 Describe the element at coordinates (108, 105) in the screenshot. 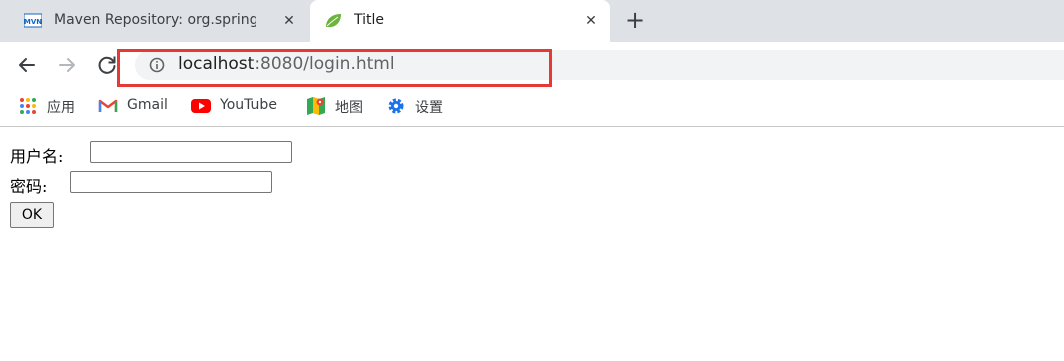

I see `gmail-icon` at that location.